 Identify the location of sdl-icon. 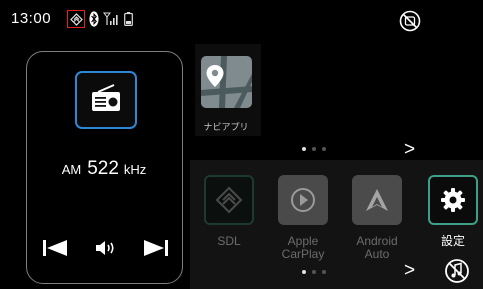
(229, 200).